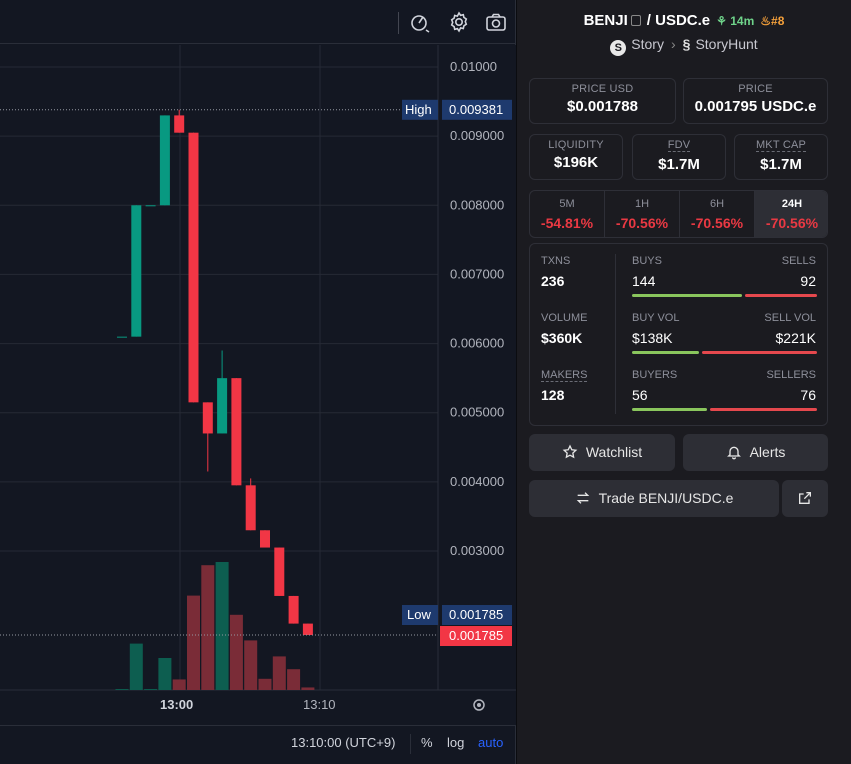 The height and width of the screenshot is (764, 851). I want to click on base-token: BENJI, so click(605, 20).